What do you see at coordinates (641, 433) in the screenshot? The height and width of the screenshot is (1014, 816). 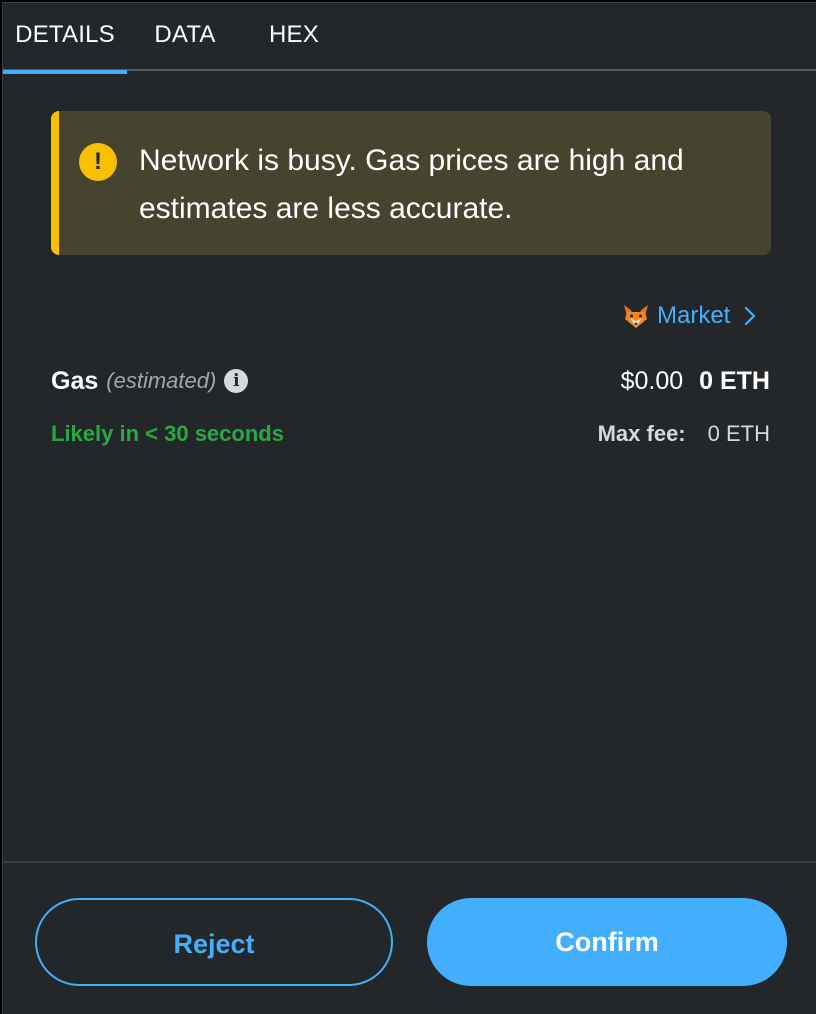 I see `max-fee-label: Max fee:` at bounding box center [641, 433].